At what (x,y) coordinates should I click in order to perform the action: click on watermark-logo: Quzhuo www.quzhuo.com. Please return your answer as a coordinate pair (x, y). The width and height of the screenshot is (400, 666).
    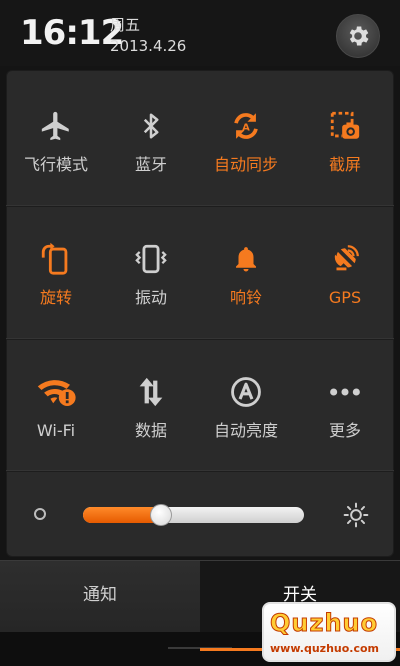
    Looking at the image, I should click on (329, 632).